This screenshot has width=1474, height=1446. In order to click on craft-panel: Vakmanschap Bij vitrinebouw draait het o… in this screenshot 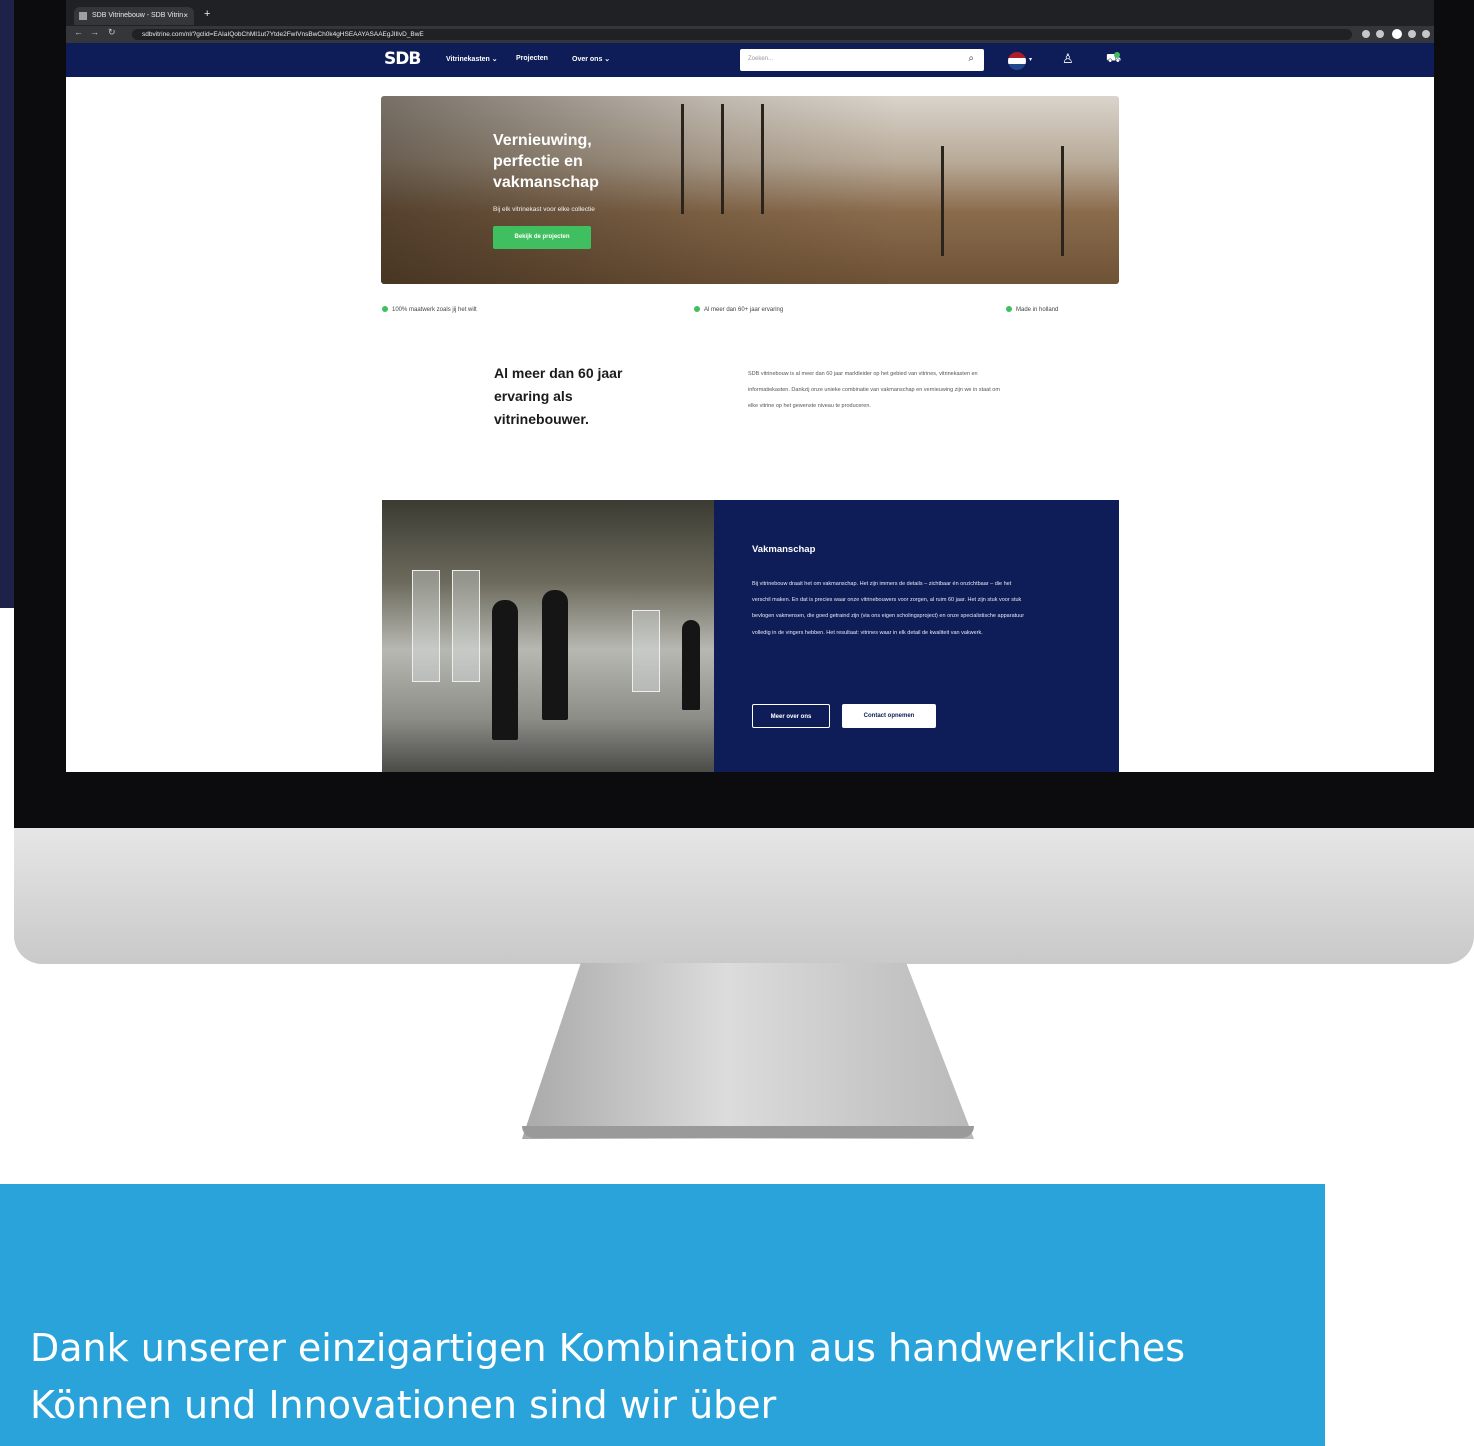, I will do `click(916, 636)`.